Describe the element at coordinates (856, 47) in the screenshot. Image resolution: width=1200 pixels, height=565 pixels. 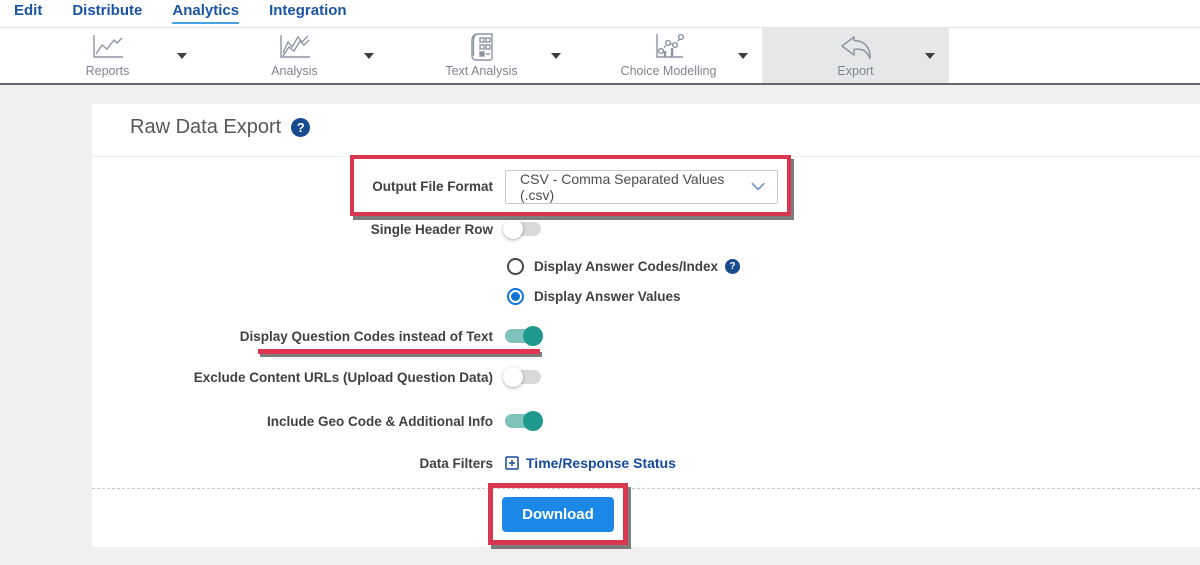
I see `export-arrow-icon` at that location.